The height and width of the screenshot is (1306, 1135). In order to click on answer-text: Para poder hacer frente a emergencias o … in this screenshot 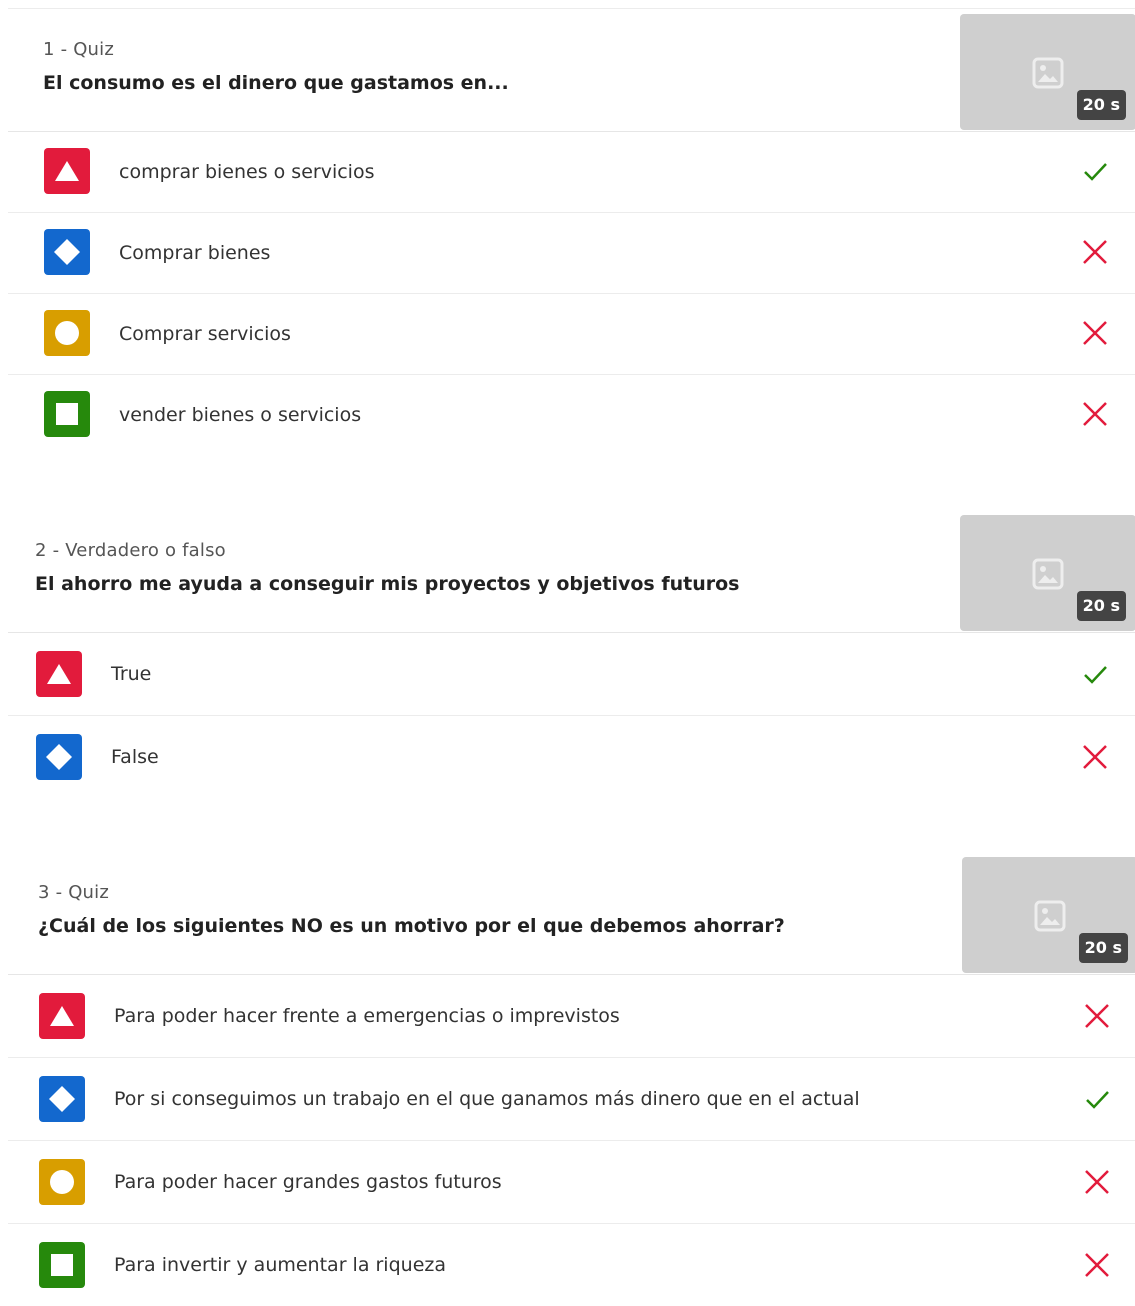, I will do `click(367, 1016)`.